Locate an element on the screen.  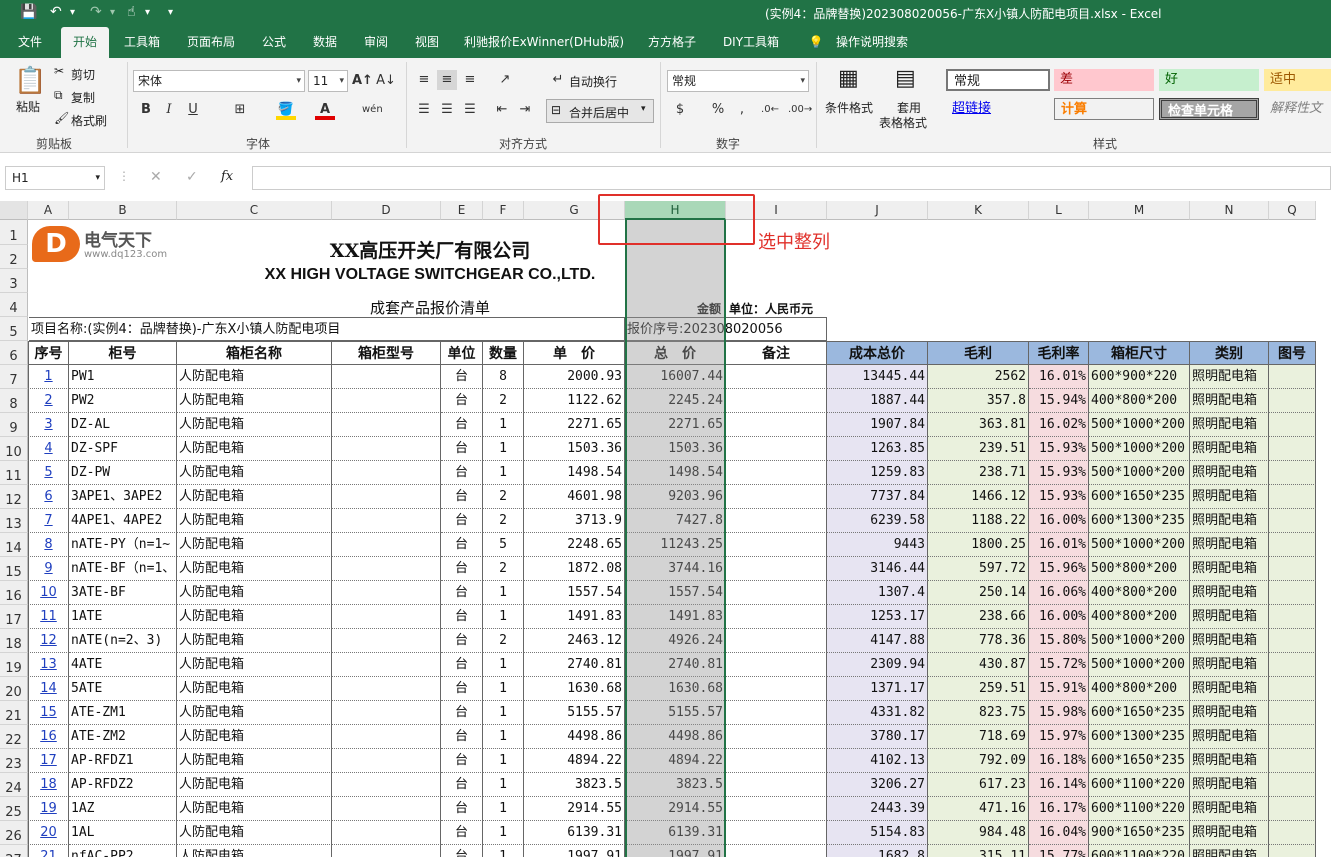
align-bottom-icon: ≡ is located at coordinates (470, 80).